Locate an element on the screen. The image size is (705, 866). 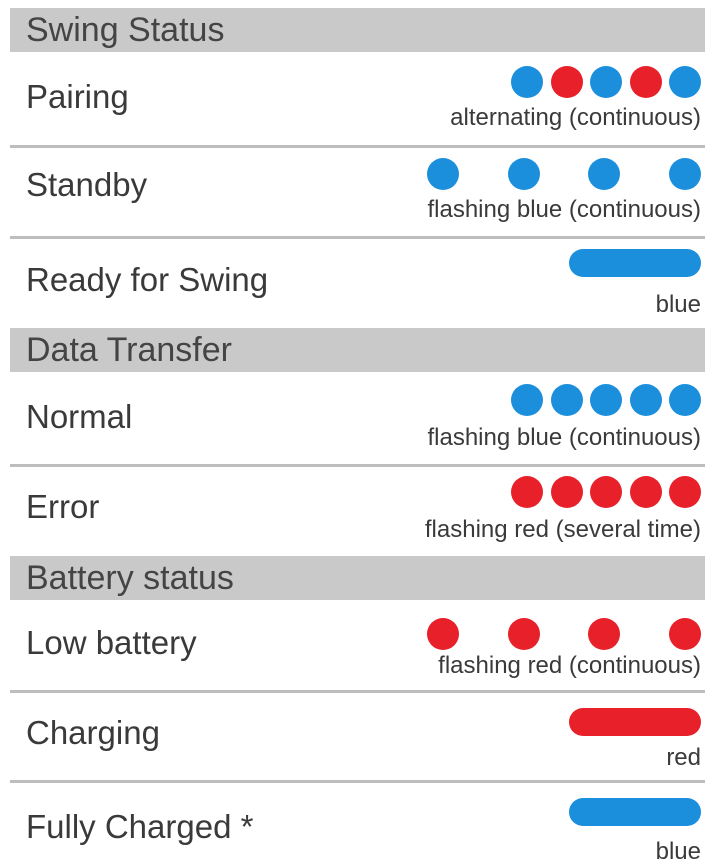
section-header-battery-status: Battery status is located at coordinates (357, 578).